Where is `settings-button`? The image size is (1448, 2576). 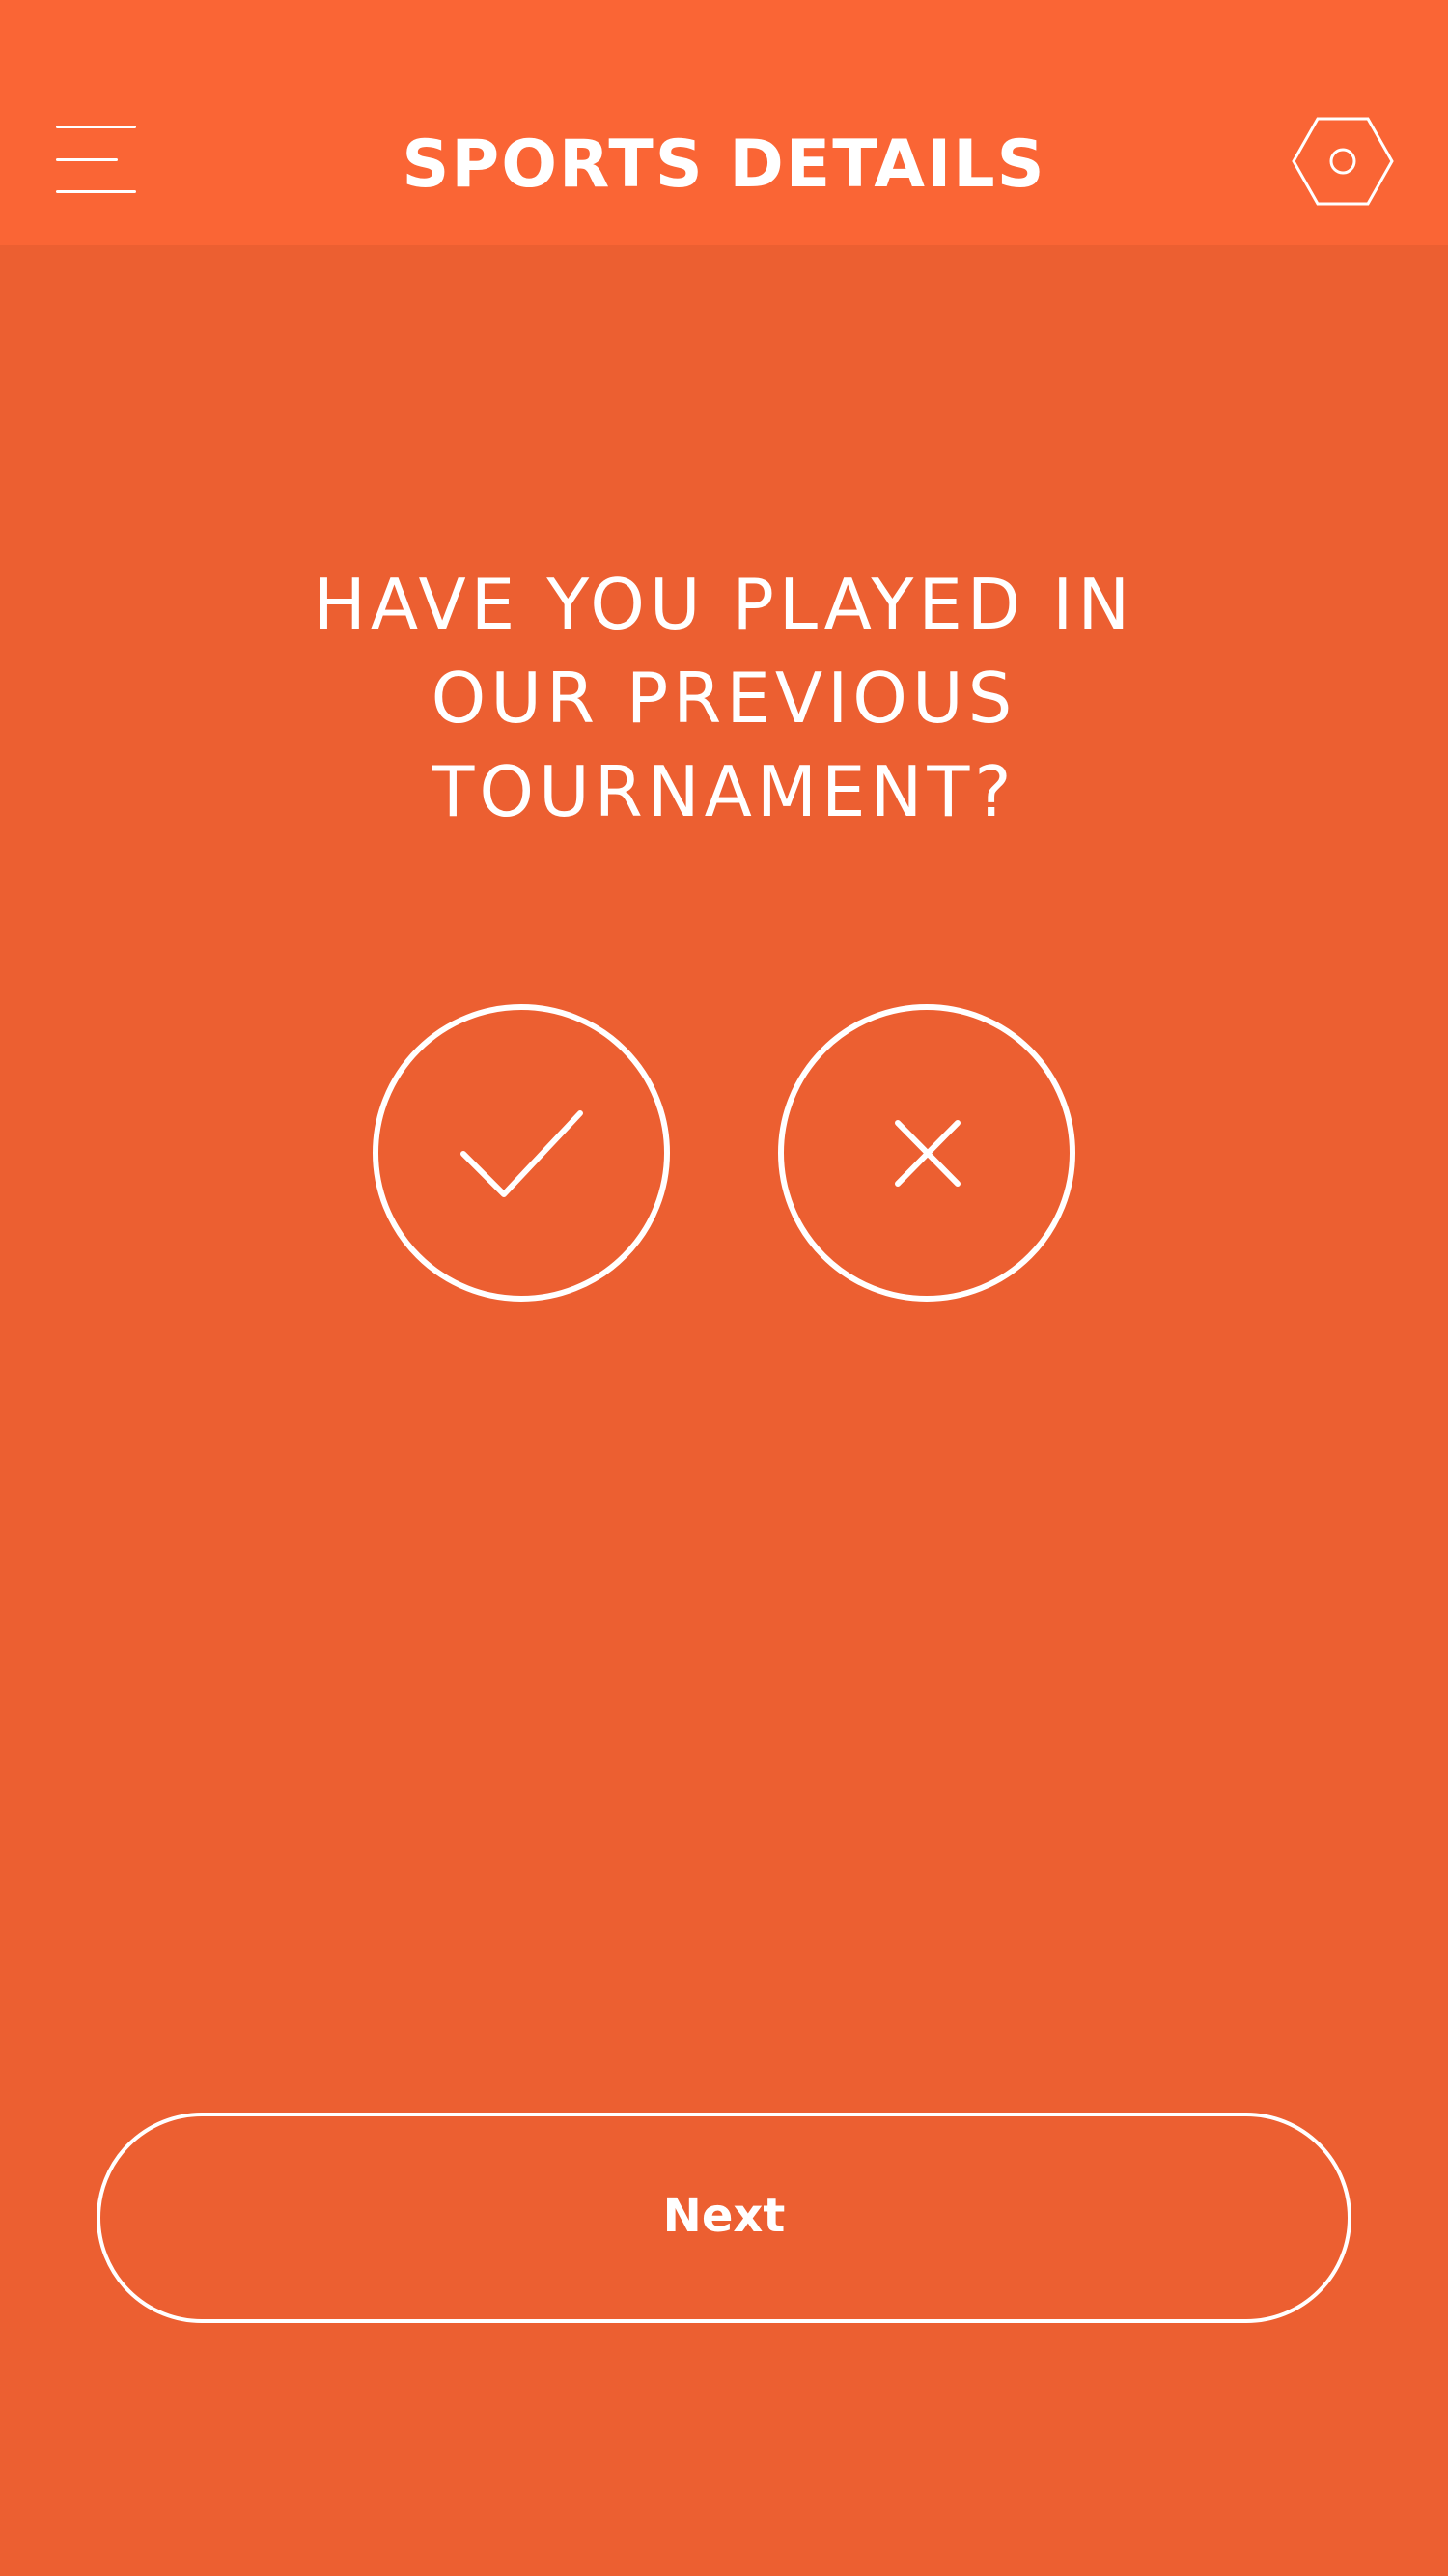 settings-button is located at coordinates (1343, 162).